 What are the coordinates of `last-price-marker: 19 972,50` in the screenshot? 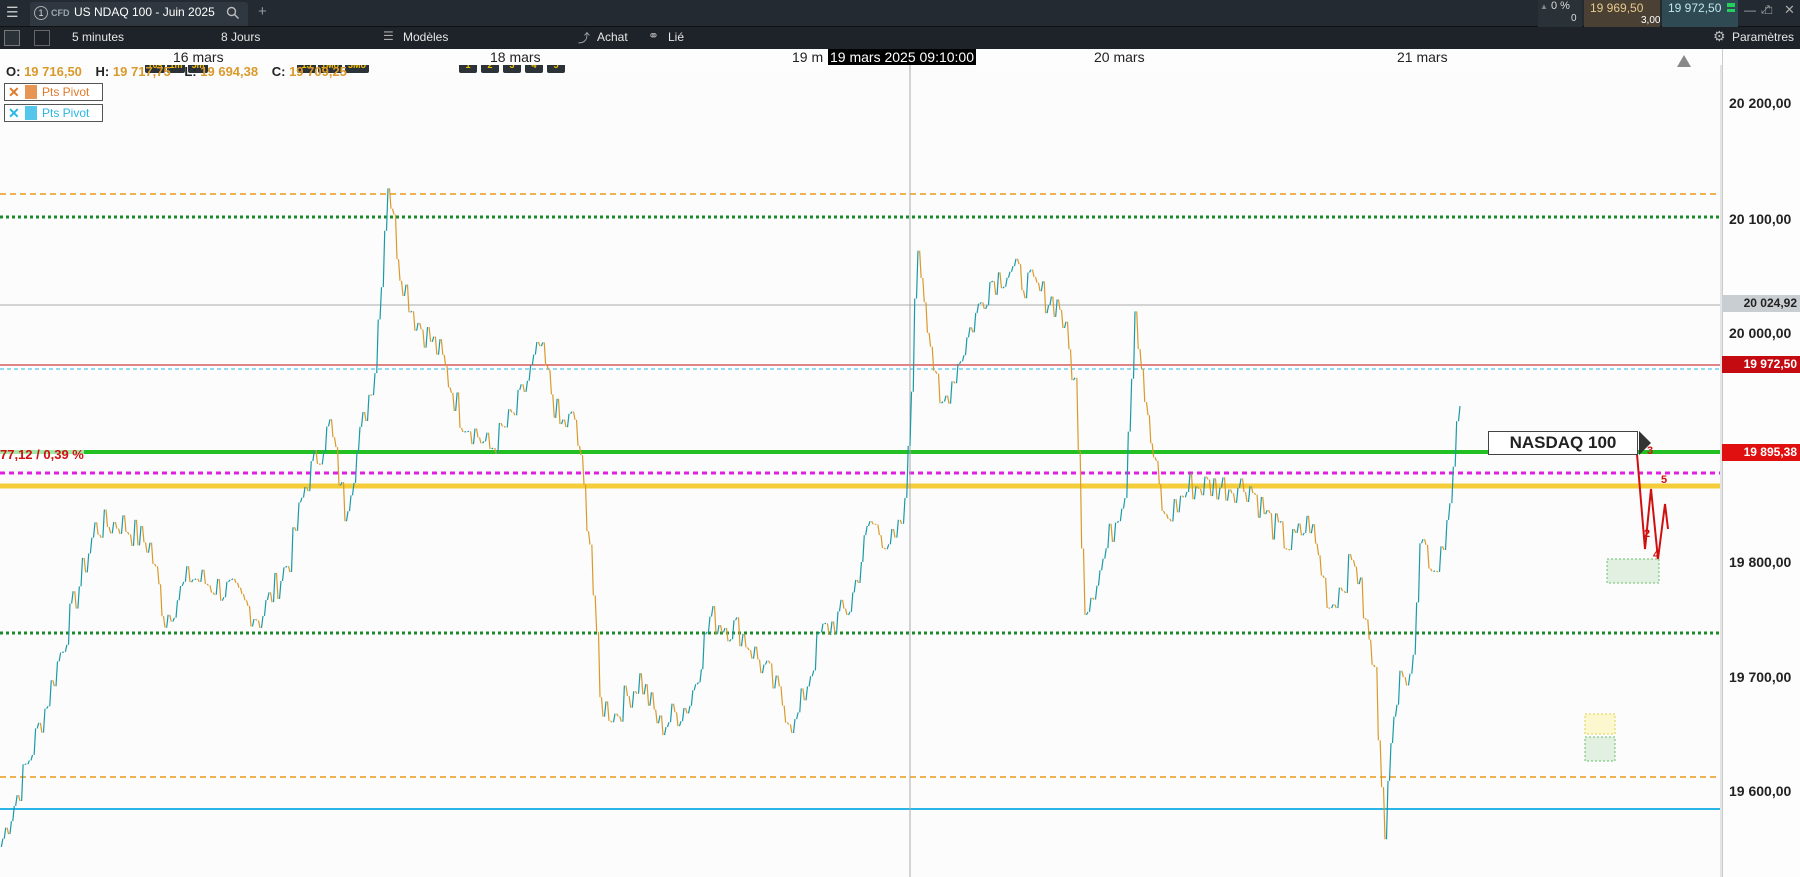 It's located at (1761, 364).